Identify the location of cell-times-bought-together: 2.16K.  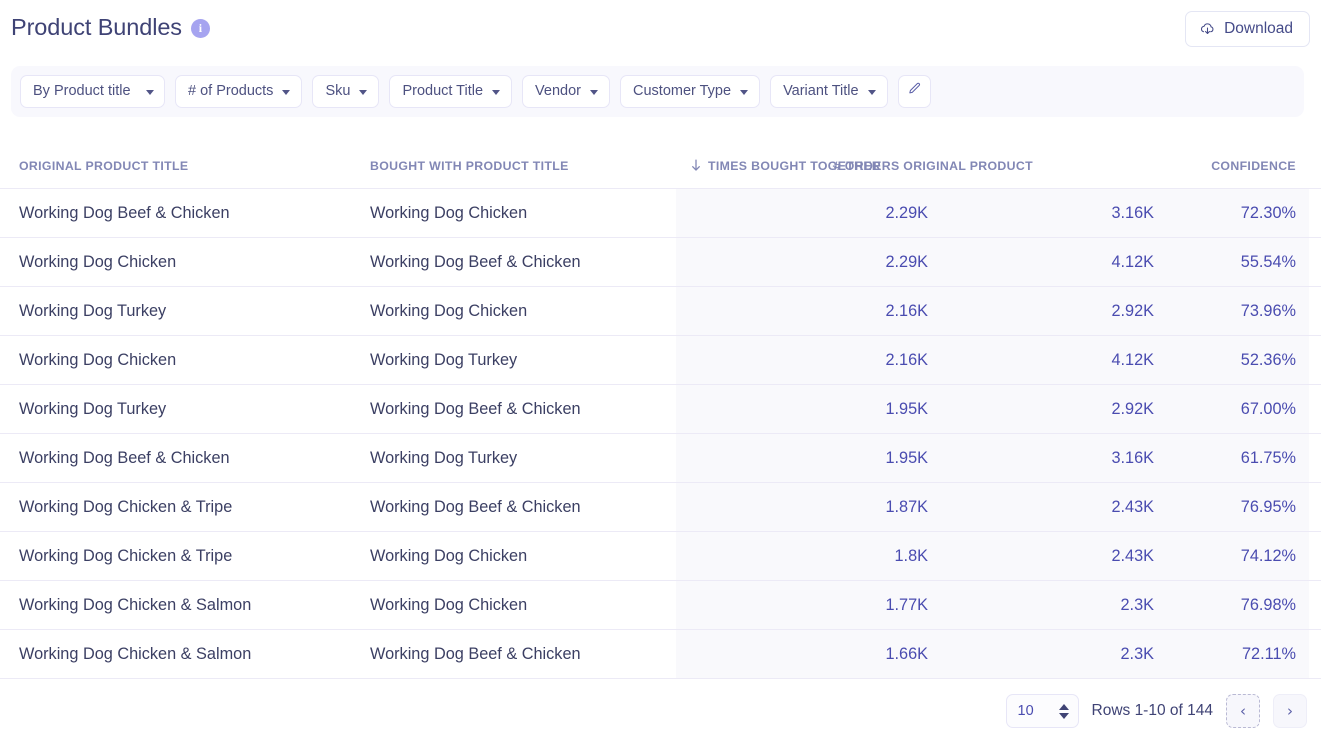
(906, 360).